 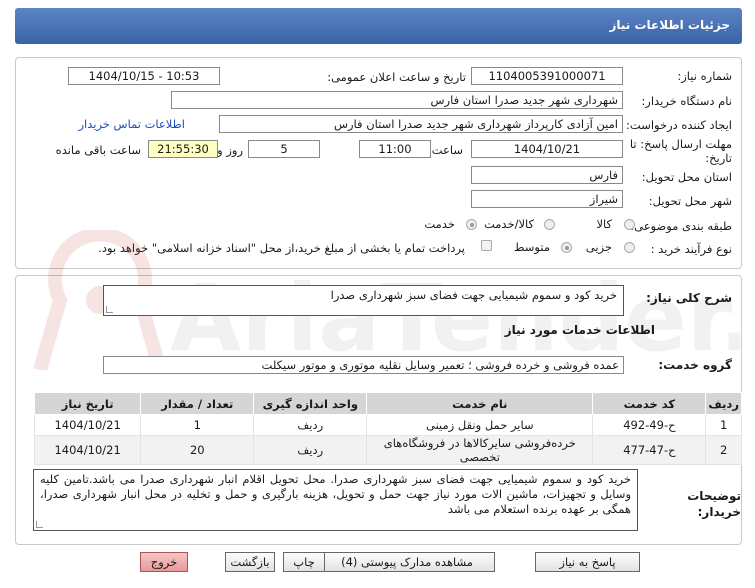 What do you see at coordinates (679, 125) in the screenshot?
I see `creator-label: ایجاد کننده درخواست:` at bounding box center [679, 125].